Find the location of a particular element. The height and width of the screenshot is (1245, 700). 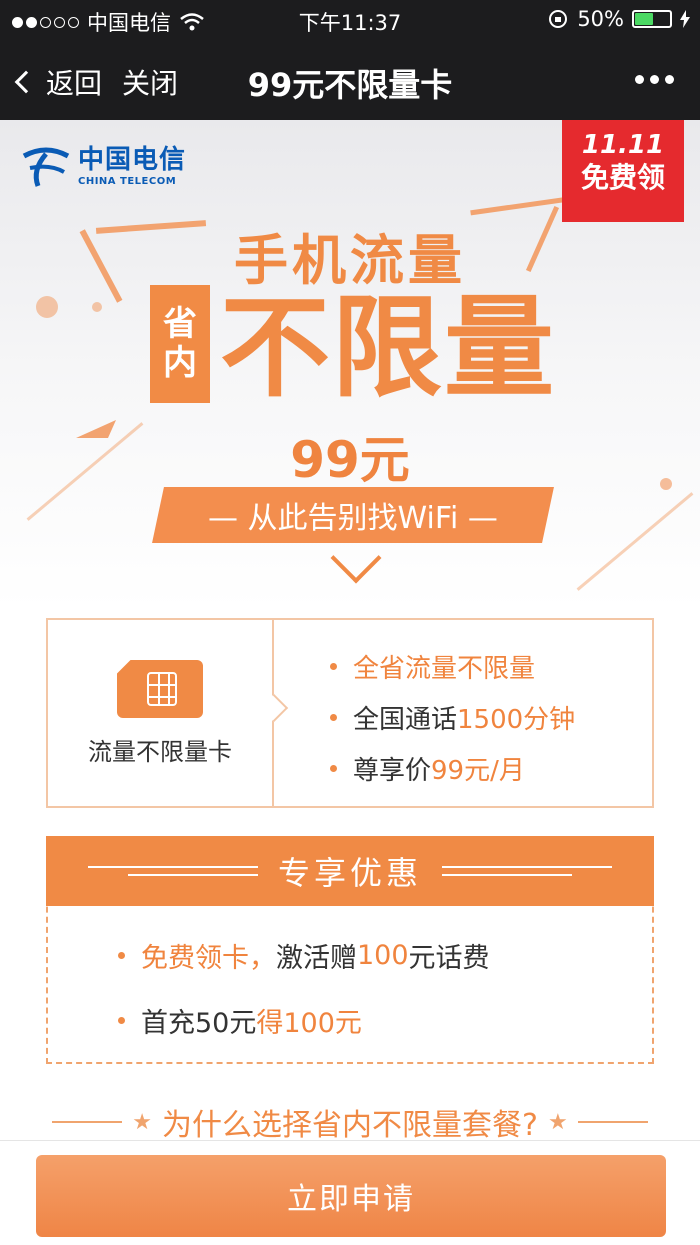

hero-price: 99元 is located at coordinates (350, 460).